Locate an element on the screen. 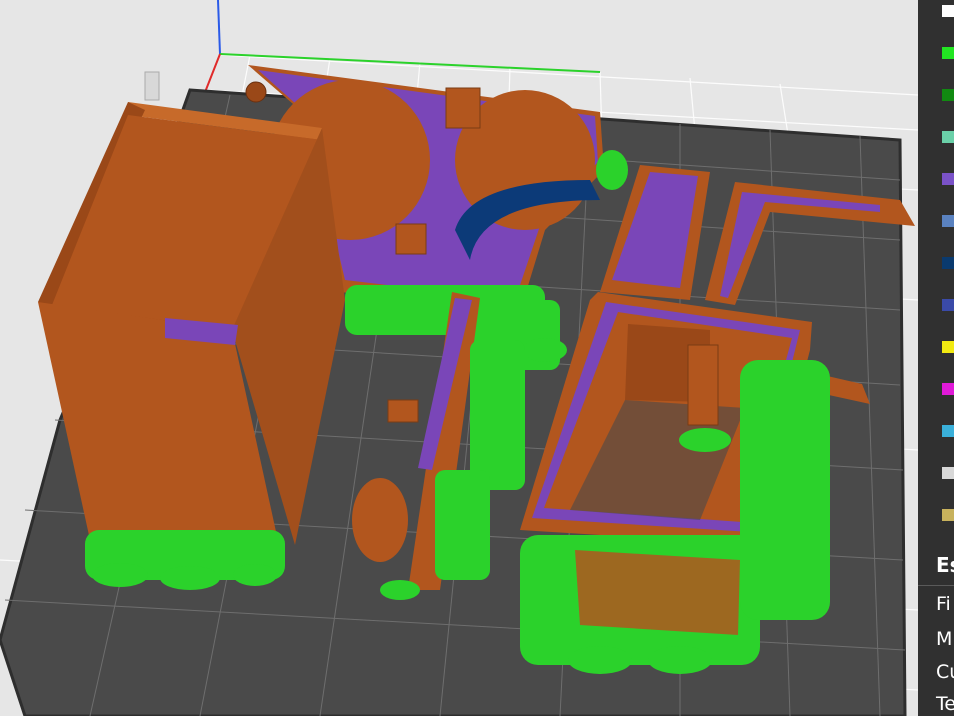  estimate-row-cost: Cu is located at coordinates (945, 672).